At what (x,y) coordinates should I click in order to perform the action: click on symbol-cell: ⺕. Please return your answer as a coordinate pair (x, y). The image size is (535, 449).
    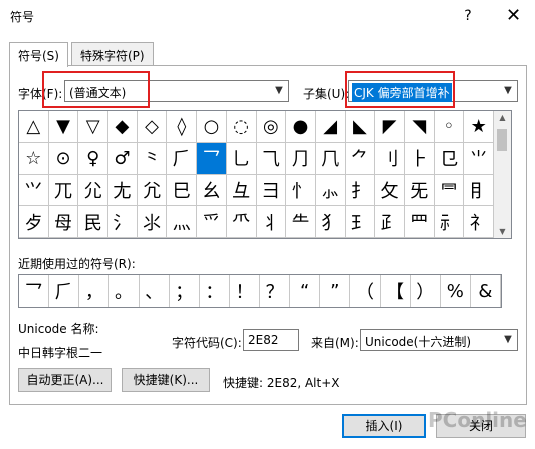
    Looking at the image, I should click on (271, 190).